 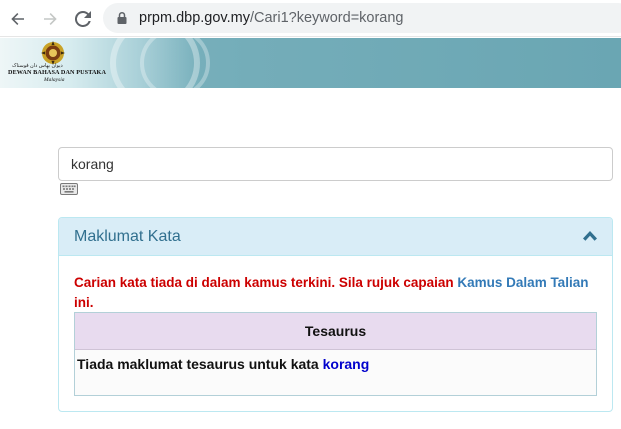 I want to click on address-bar: prpm.dbp.gov.my/Cari1?keyword=korang, so click(x=362, y=18).